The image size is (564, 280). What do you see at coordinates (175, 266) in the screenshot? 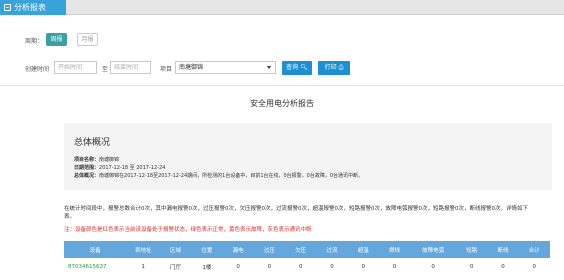
I see `table-cell: 门厅` at bounding box center [175, 266].